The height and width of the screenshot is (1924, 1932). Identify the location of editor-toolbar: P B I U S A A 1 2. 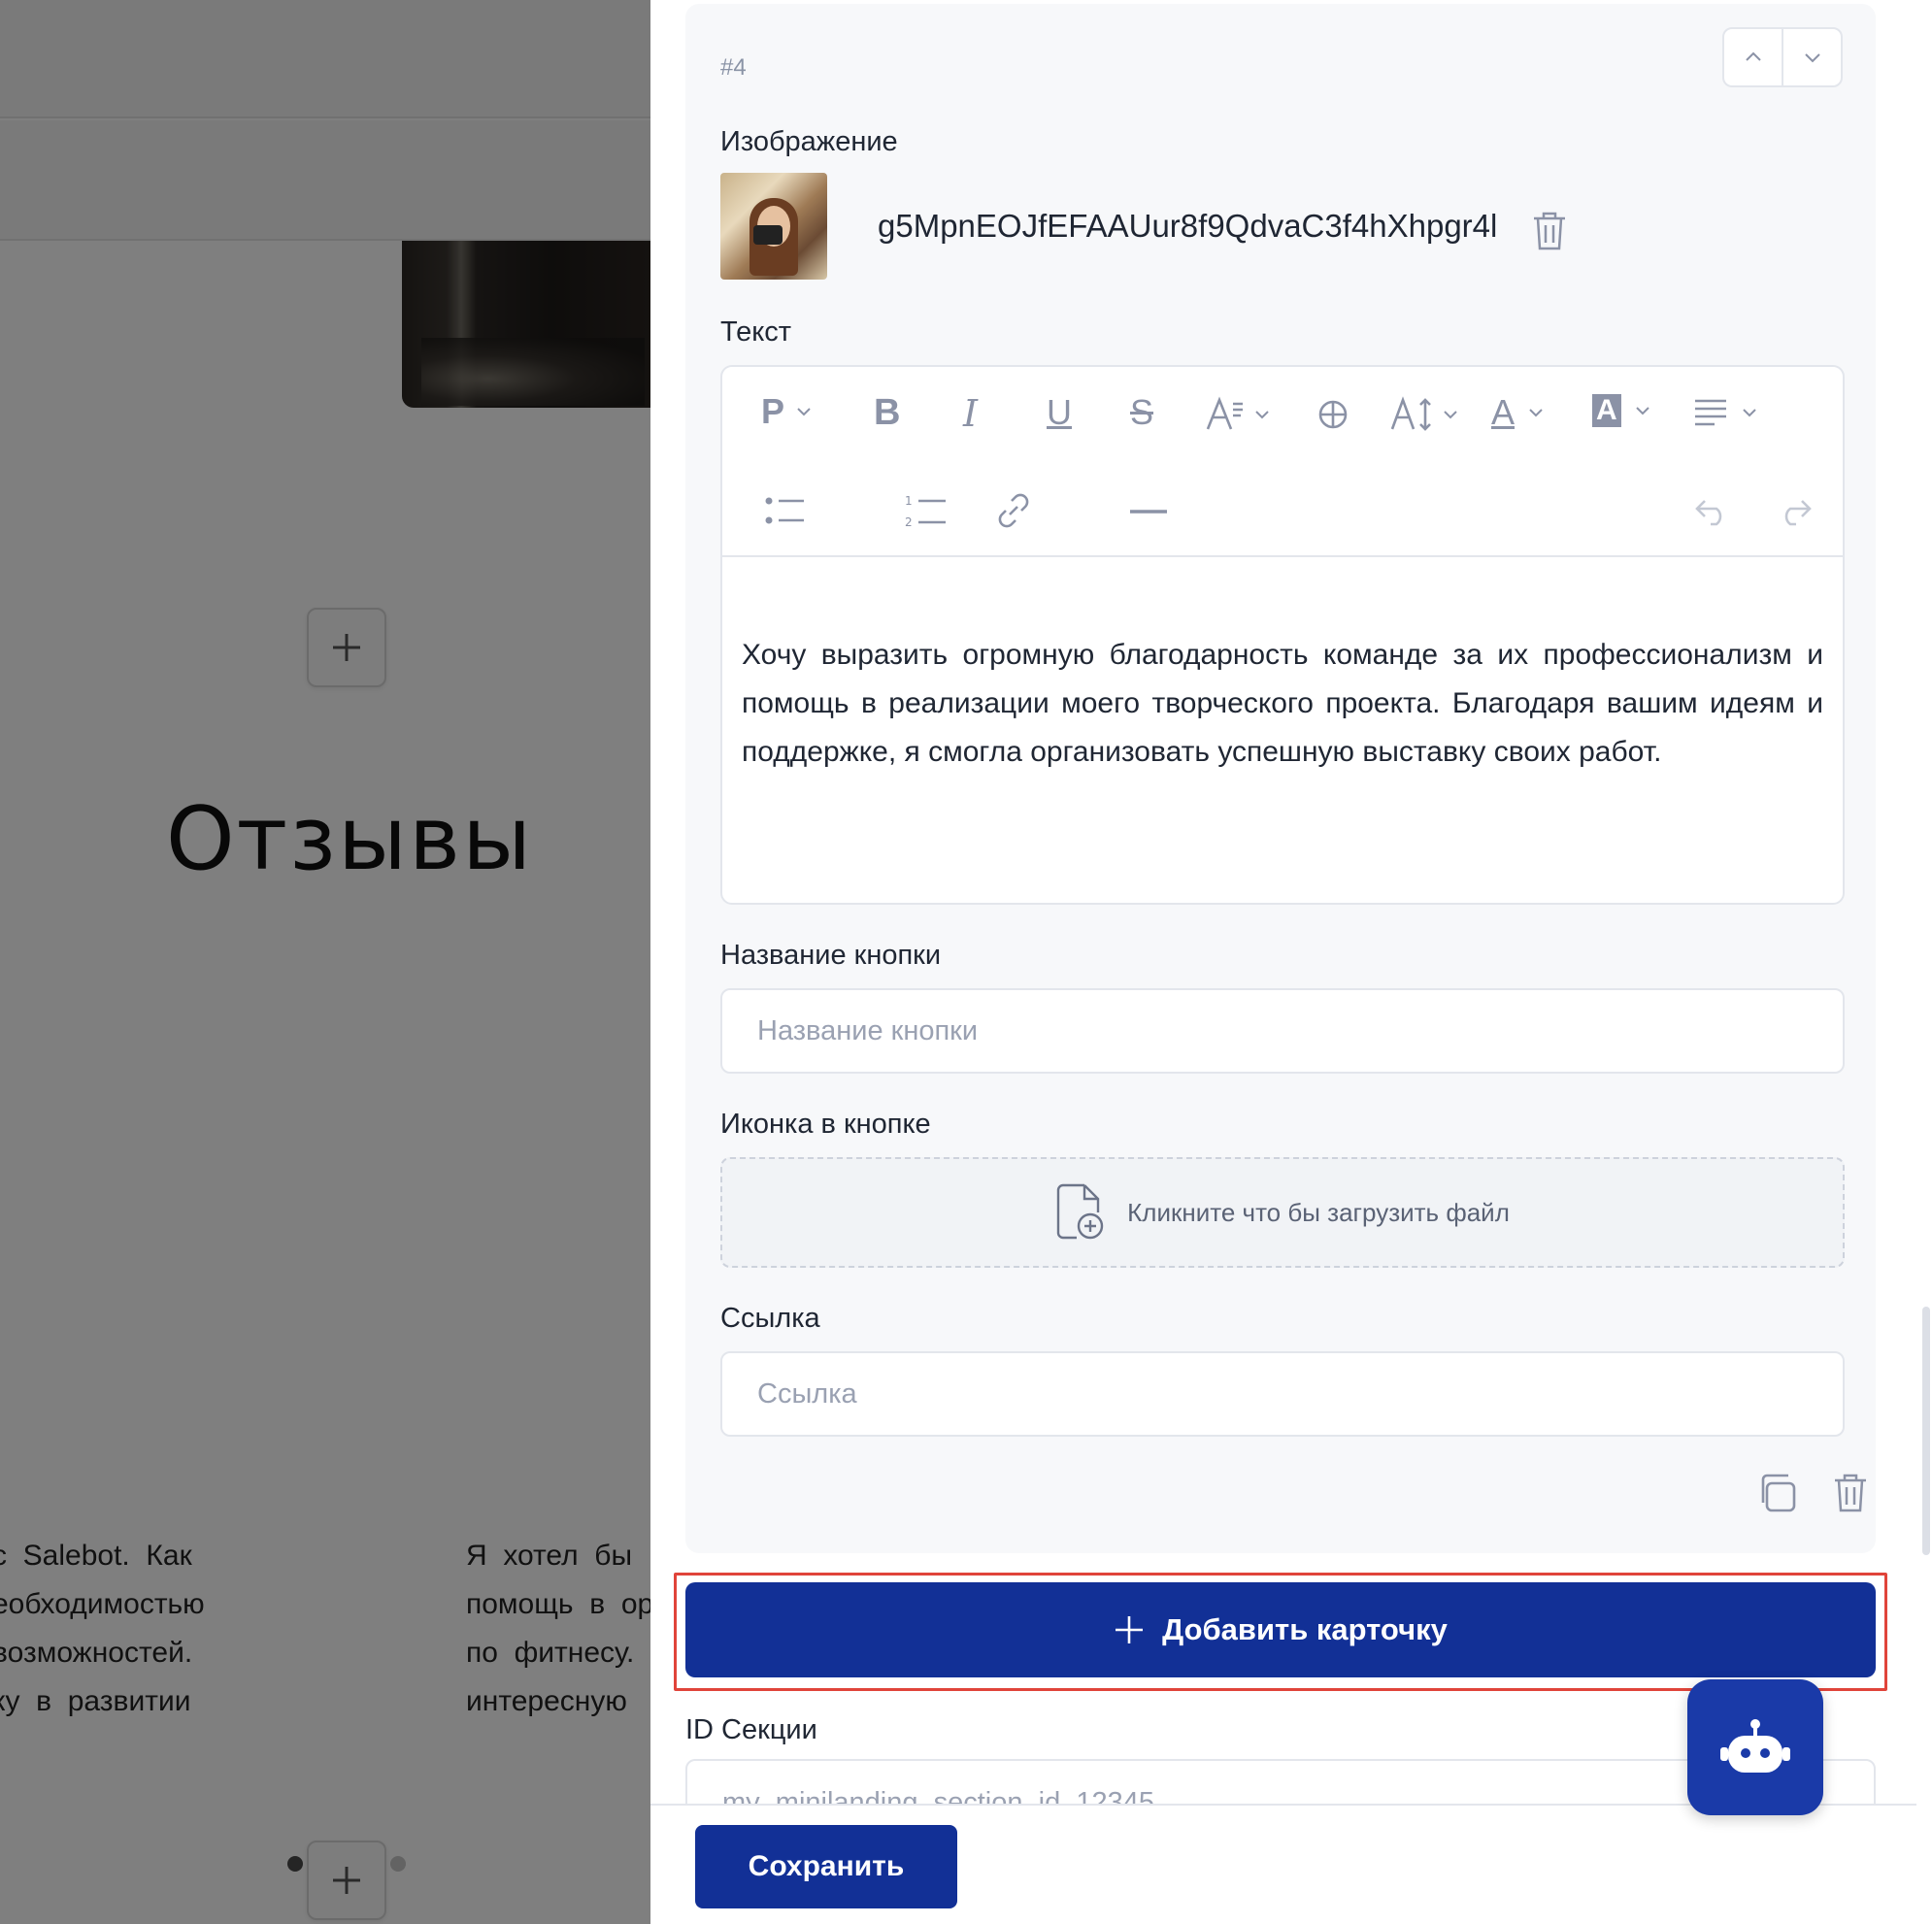
(1282, 462).